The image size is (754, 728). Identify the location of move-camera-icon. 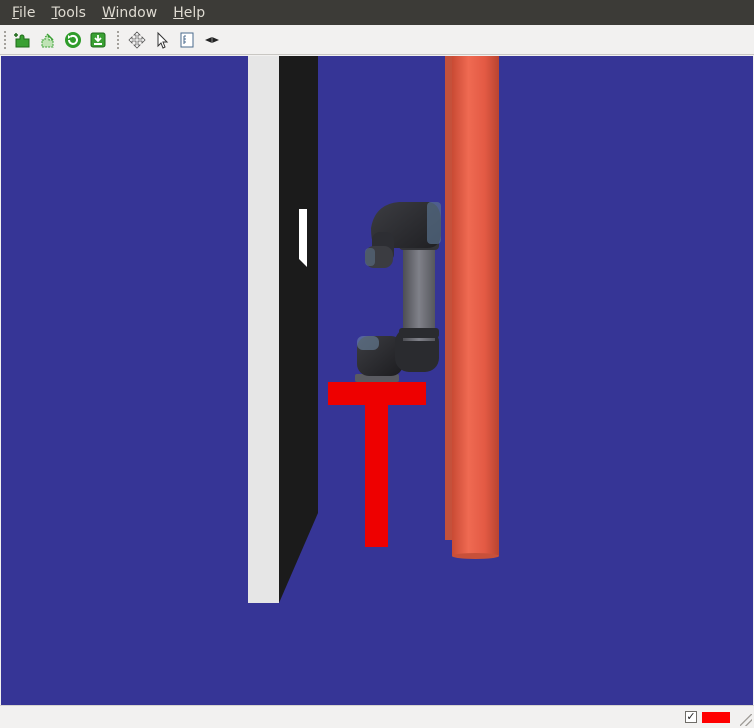
(137, 39).